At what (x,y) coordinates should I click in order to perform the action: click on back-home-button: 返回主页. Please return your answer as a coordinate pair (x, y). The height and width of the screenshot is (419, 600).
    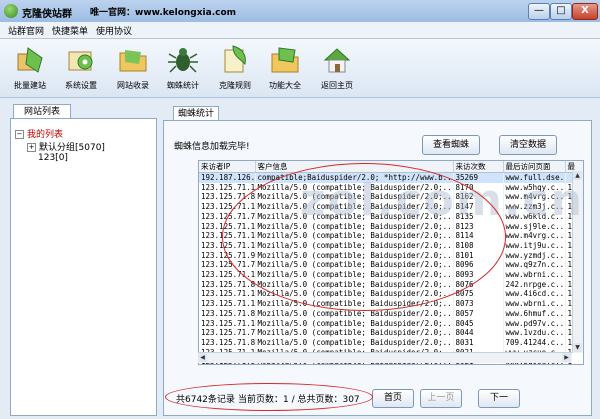
    Looking at the image, I should click on (337, 68).